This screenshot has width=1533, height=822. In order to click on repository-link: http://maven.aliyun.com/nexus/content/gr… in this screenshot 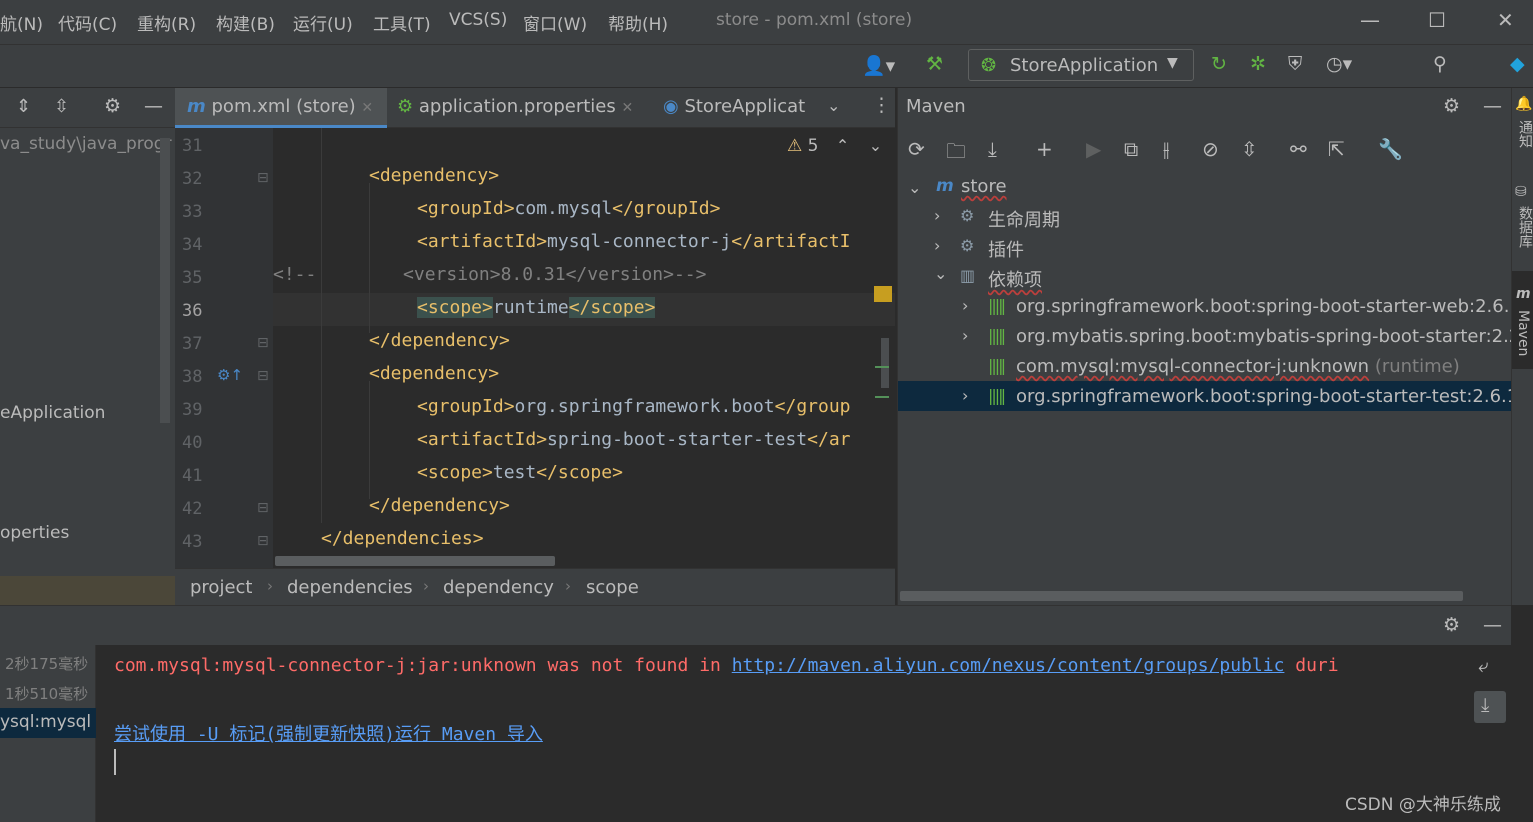, I will do `click(1008, 665)`.